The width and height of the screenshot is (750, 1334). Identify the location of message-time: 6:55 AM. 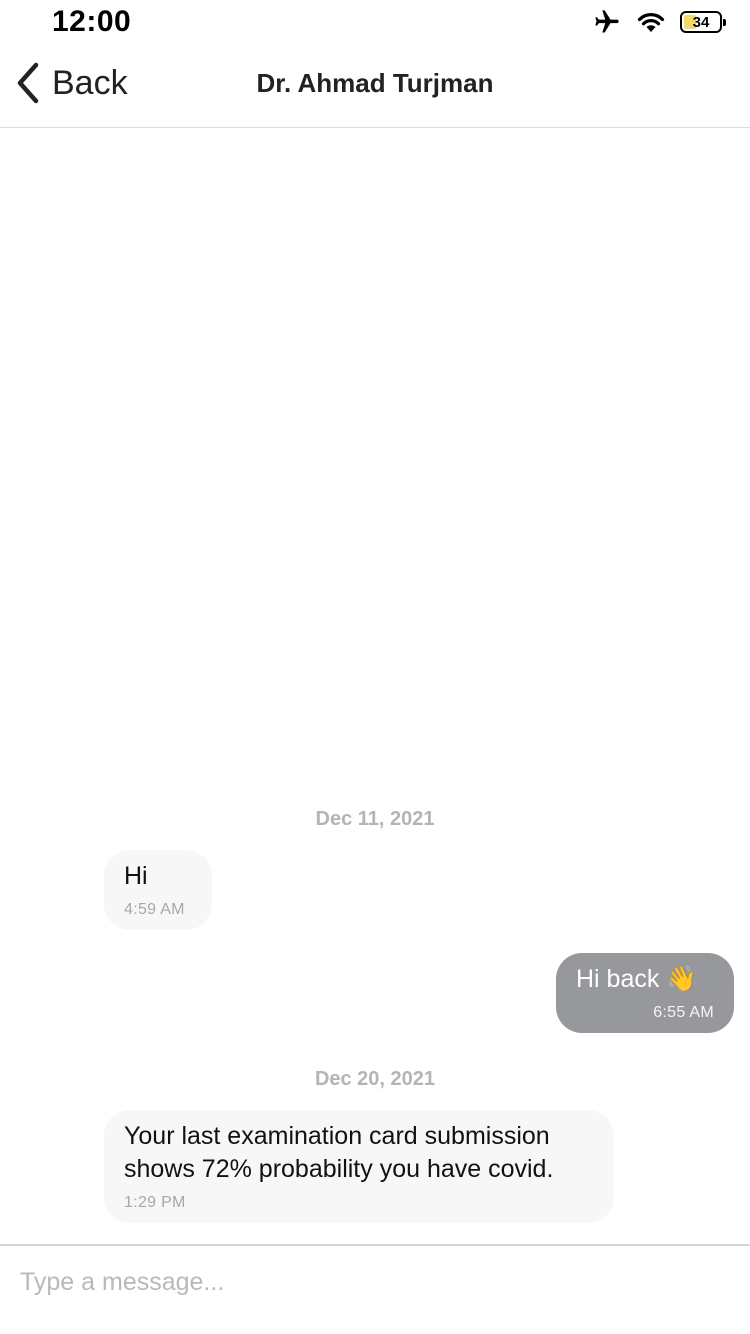
(683, 1012).